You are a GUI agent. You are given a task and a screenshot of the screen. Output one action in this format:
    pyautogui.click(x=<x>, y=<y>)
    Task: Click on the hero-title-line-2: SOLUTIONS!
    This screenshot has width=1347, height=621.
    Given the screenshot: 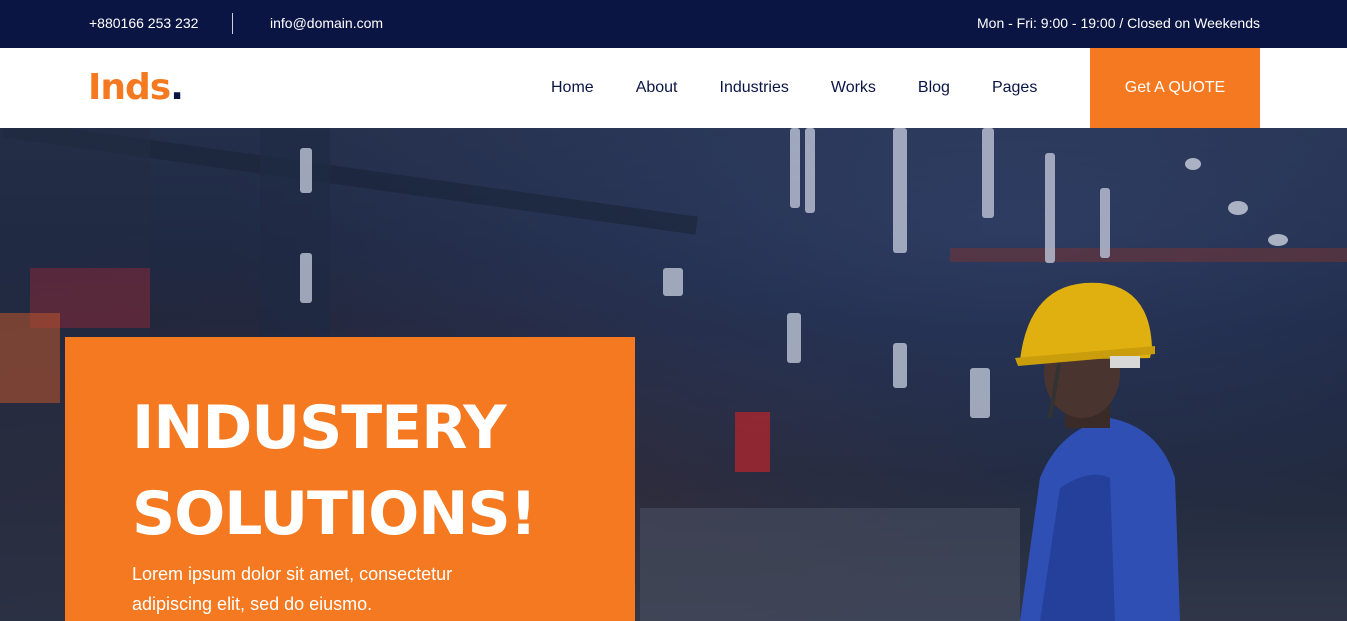 What is the action you would take?
    pyautogui.click(x=334, y=514)
    